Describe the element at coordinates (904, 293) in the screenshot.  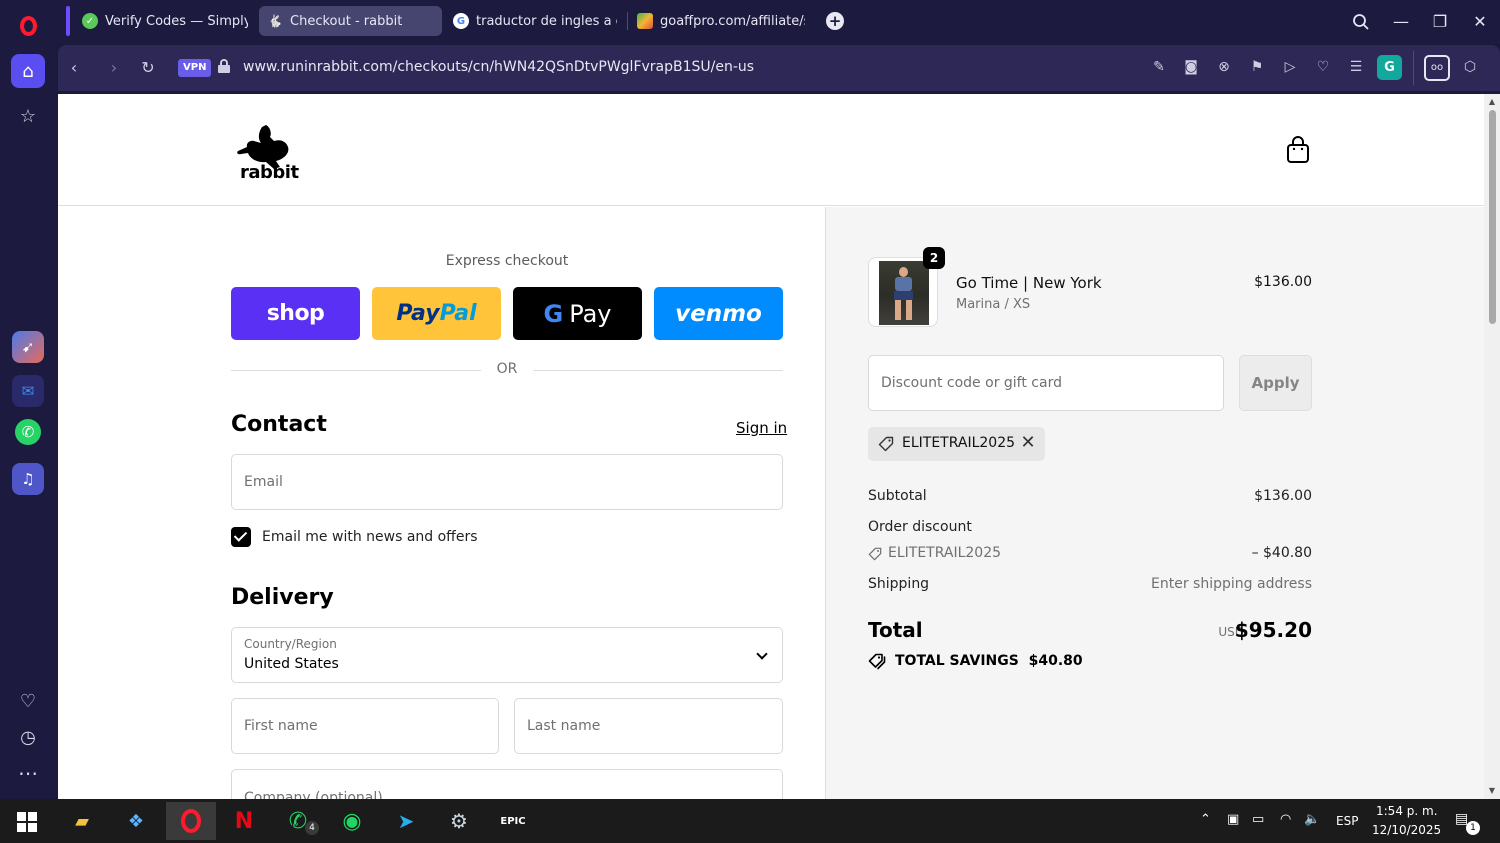
I see `product-image` at that location.